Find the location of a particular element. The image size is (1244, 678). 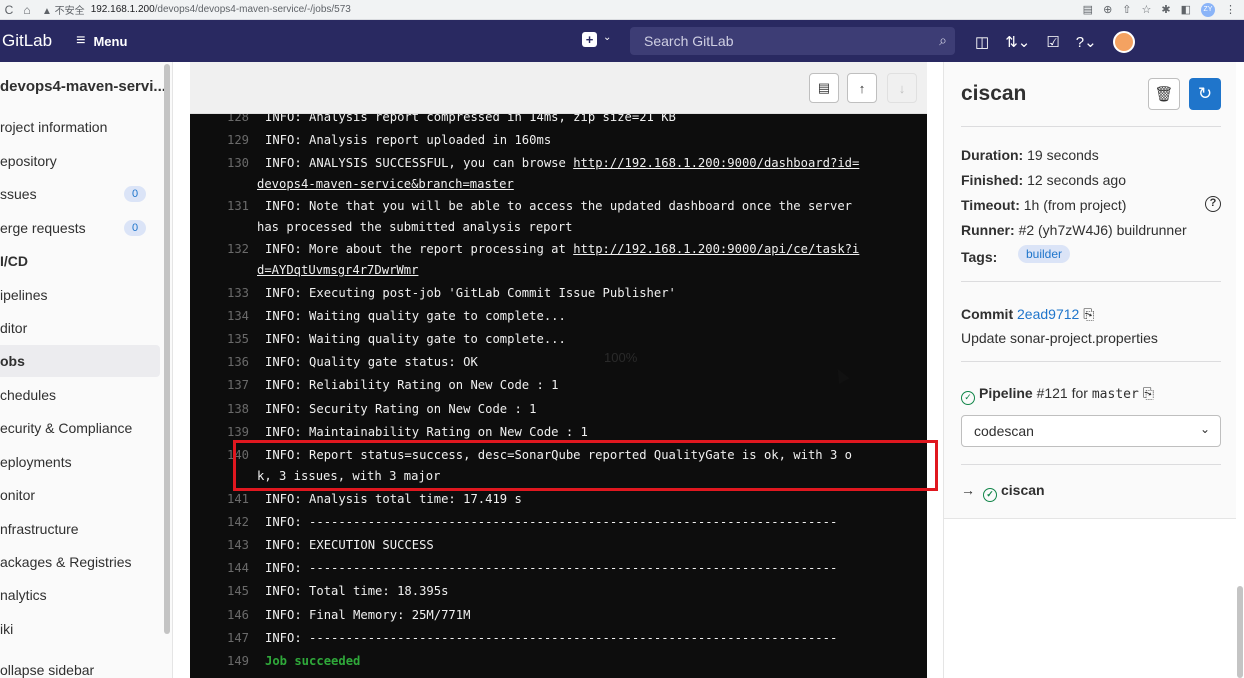

question-icon: ? is located at coordinates (1213, 204).